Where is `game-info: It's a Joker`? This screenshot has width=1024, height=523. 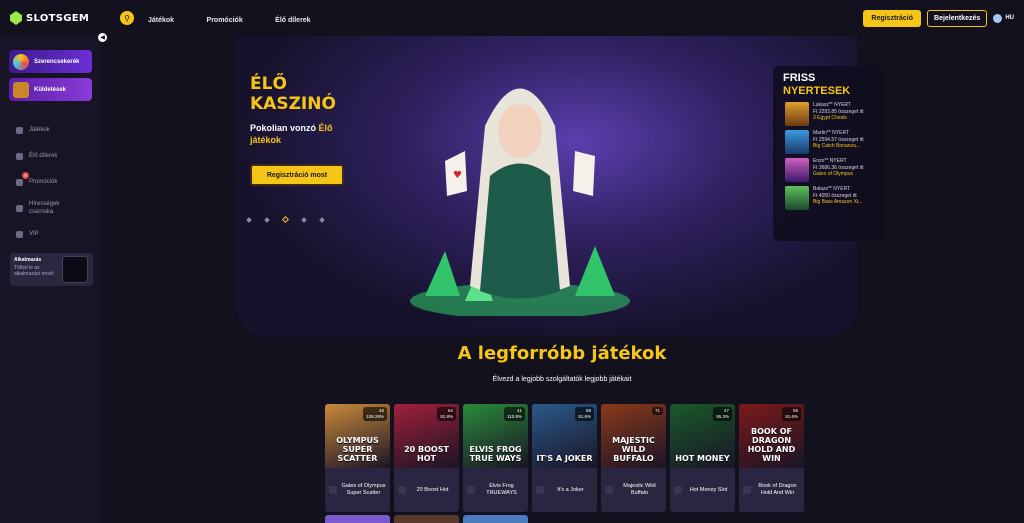
game-info: It's a Joker is located at coordinates (564, 490).